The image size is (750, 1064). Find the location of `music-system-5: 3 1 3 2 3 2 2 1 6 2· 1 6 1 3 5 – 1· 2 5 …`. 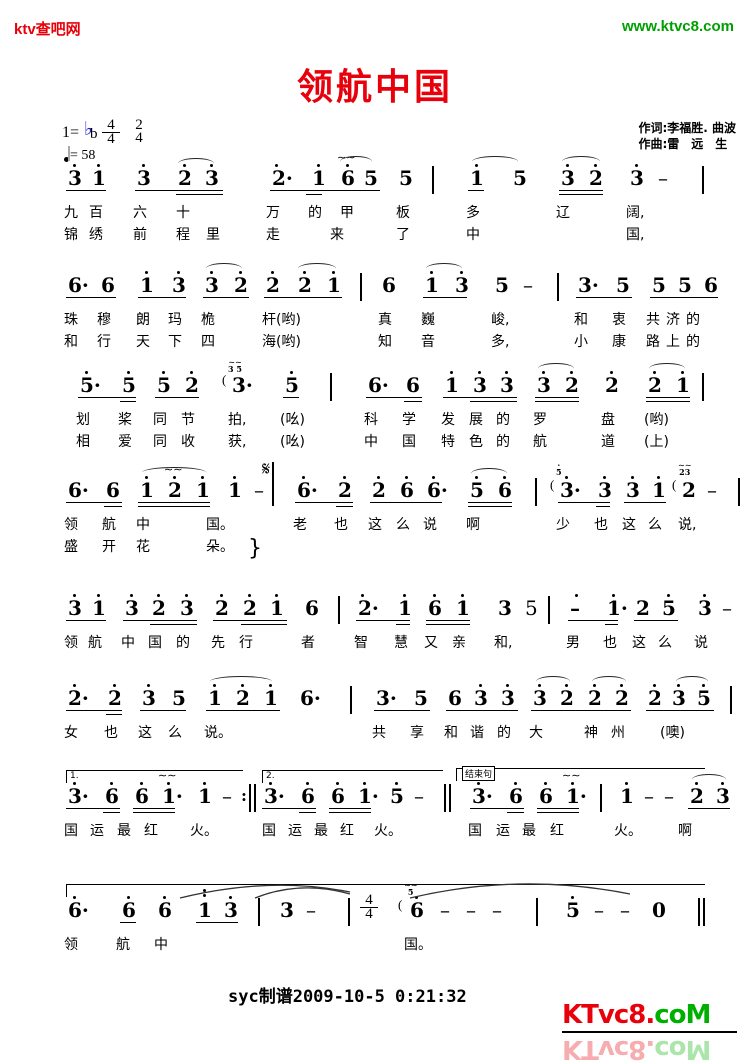

music-system-5: 3 1 3 2 3 2 2 1 6 2· 1 6 1 3 5 – 1· 2 5 … is located at coordinates (375, 624).